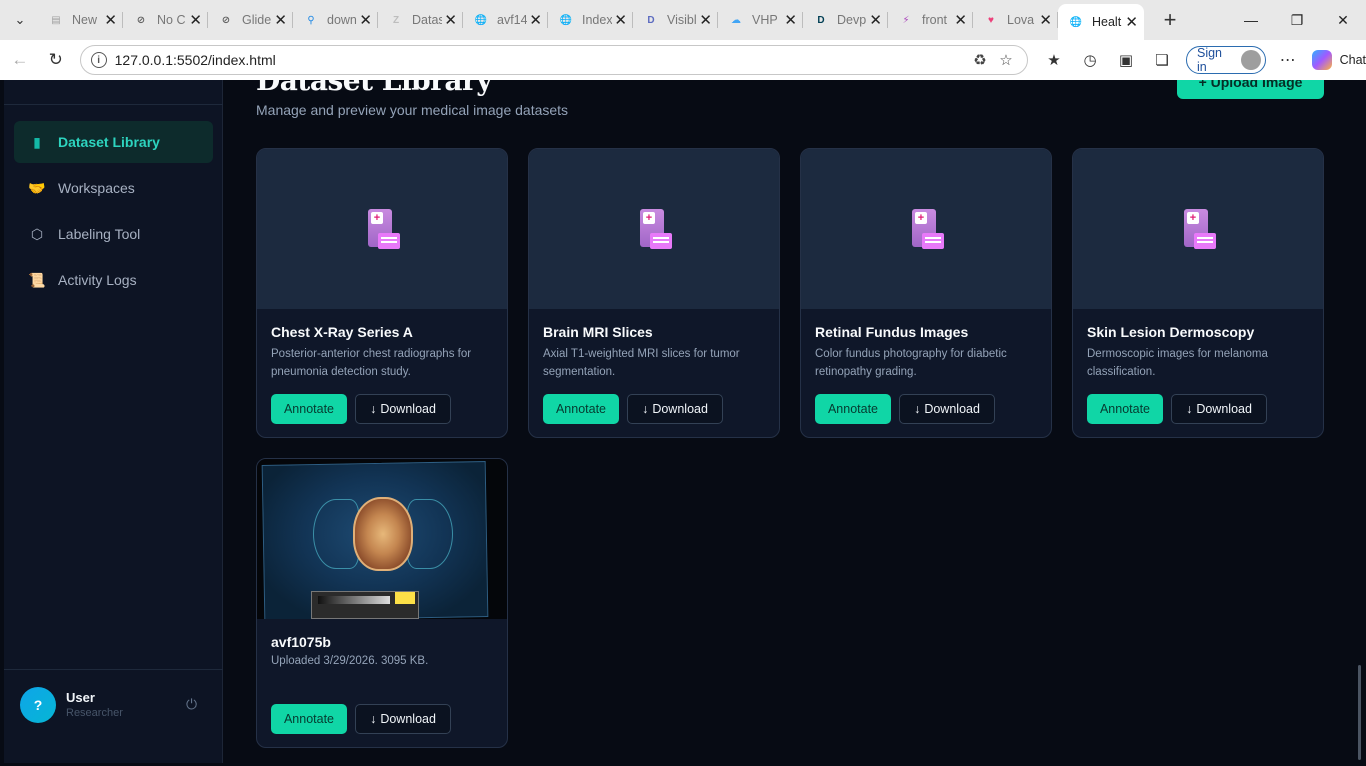 This screenshot has width=1366, height=766. I want to click on sidebar-item-activity-logs: 📜 Activity Logs, so click(113, 280).